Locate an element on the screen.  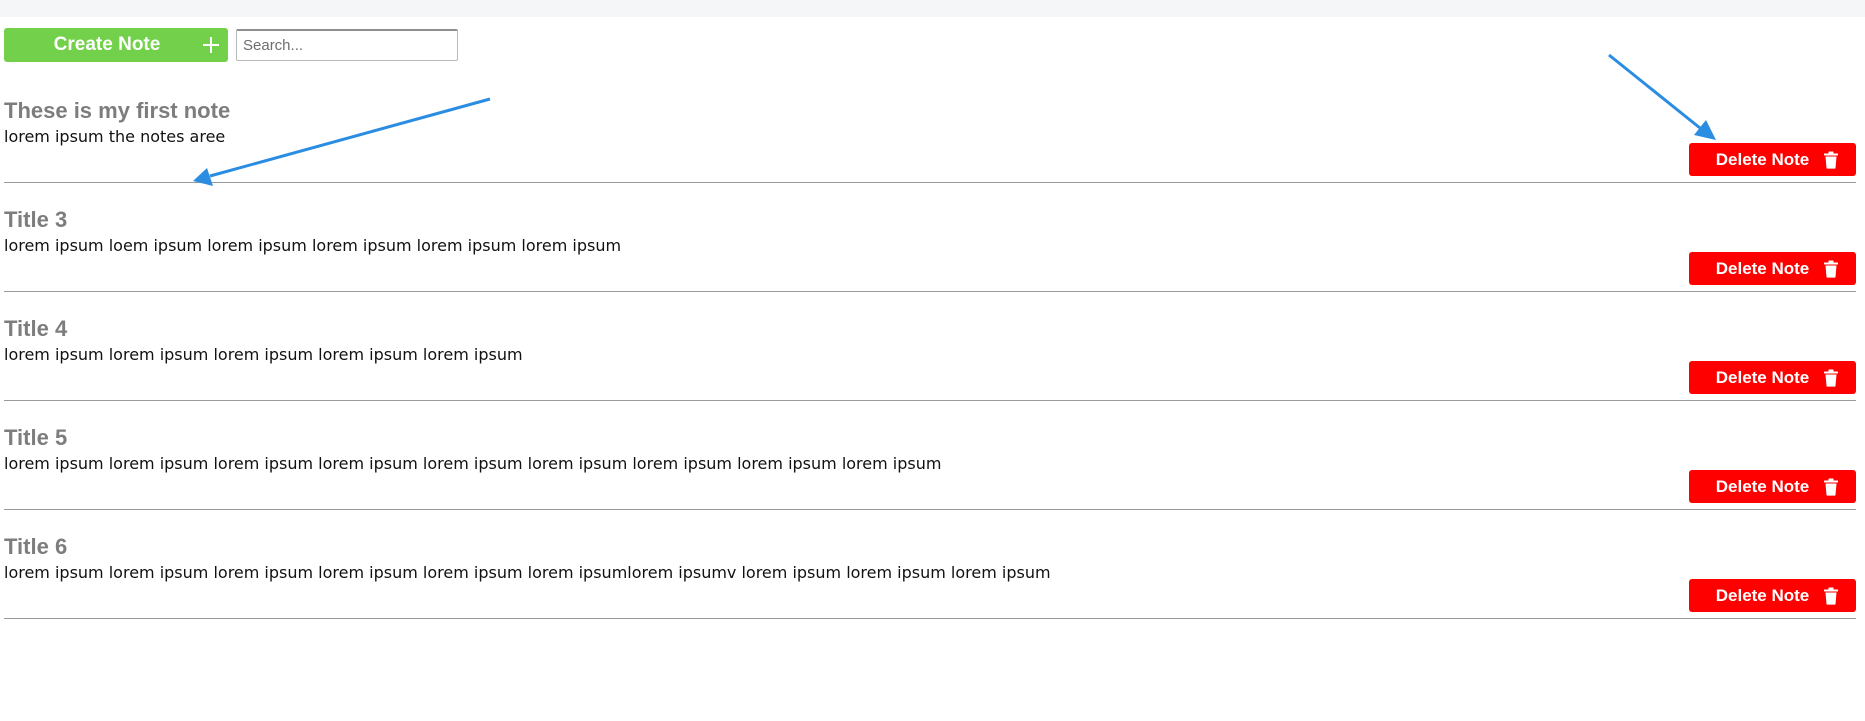
note-title: Title 3 is located at coordinates (36, 219).